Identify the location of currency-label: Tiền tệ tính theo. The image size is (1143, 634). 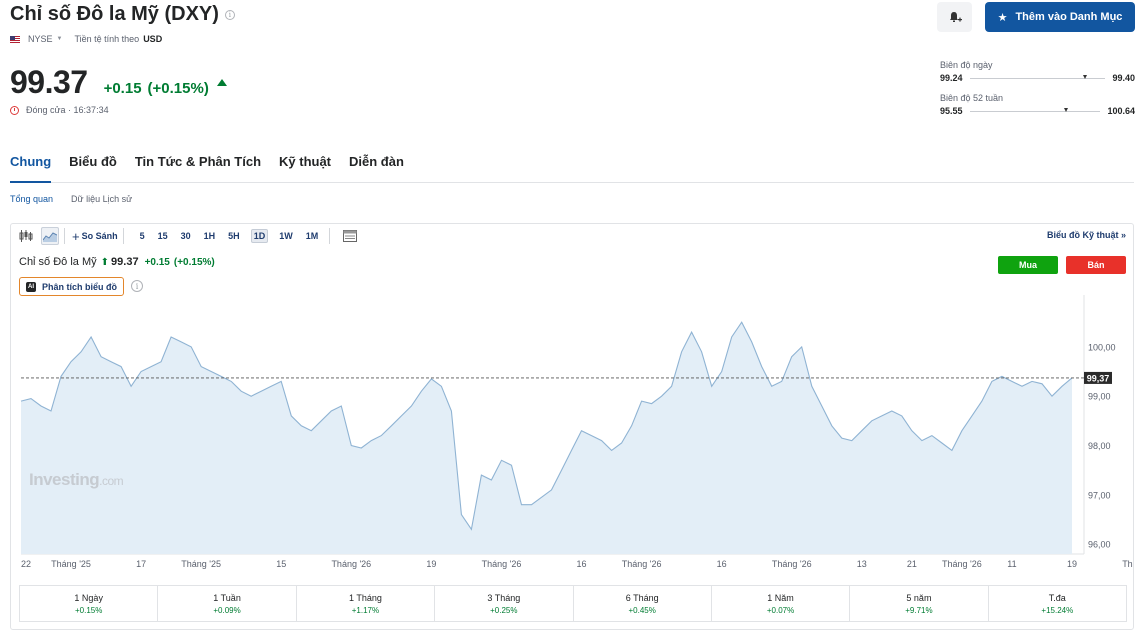
(107, 39).